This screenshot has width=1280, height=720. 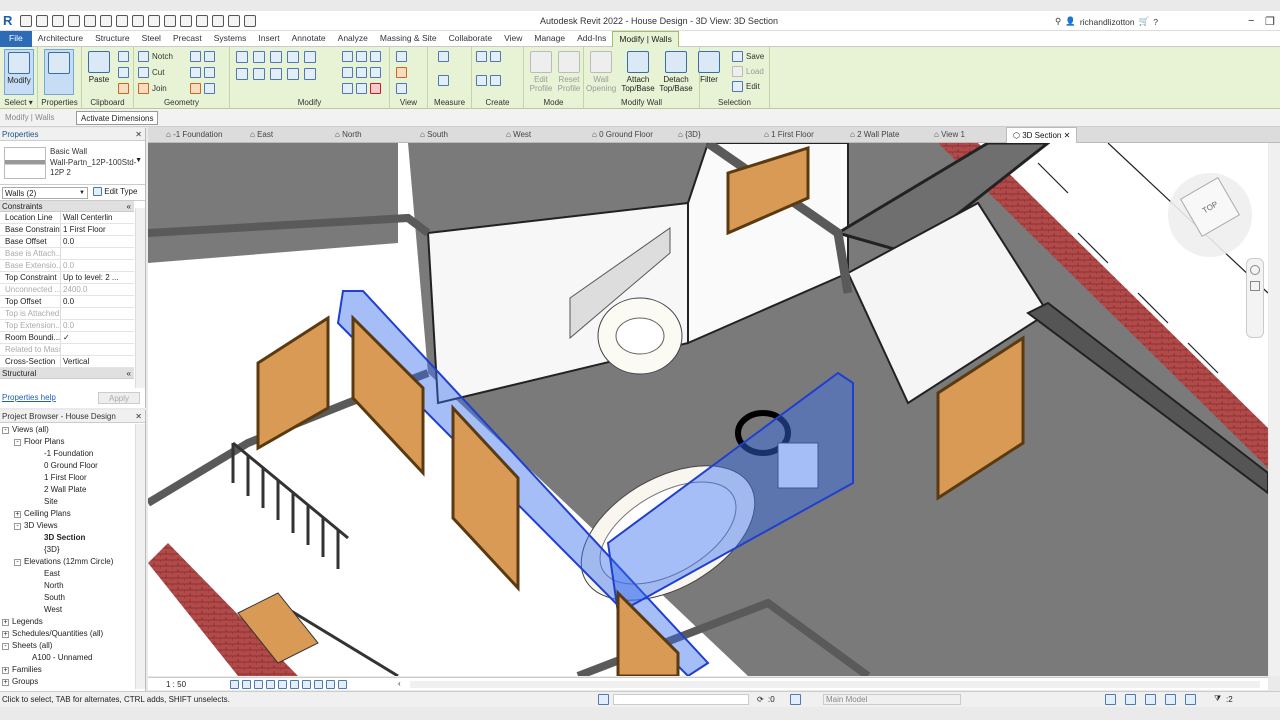 What do you see at coordinates (348, 135) in the screenshot?
I see `view-tab: ⌂ North` at bounding box center [348, 135].